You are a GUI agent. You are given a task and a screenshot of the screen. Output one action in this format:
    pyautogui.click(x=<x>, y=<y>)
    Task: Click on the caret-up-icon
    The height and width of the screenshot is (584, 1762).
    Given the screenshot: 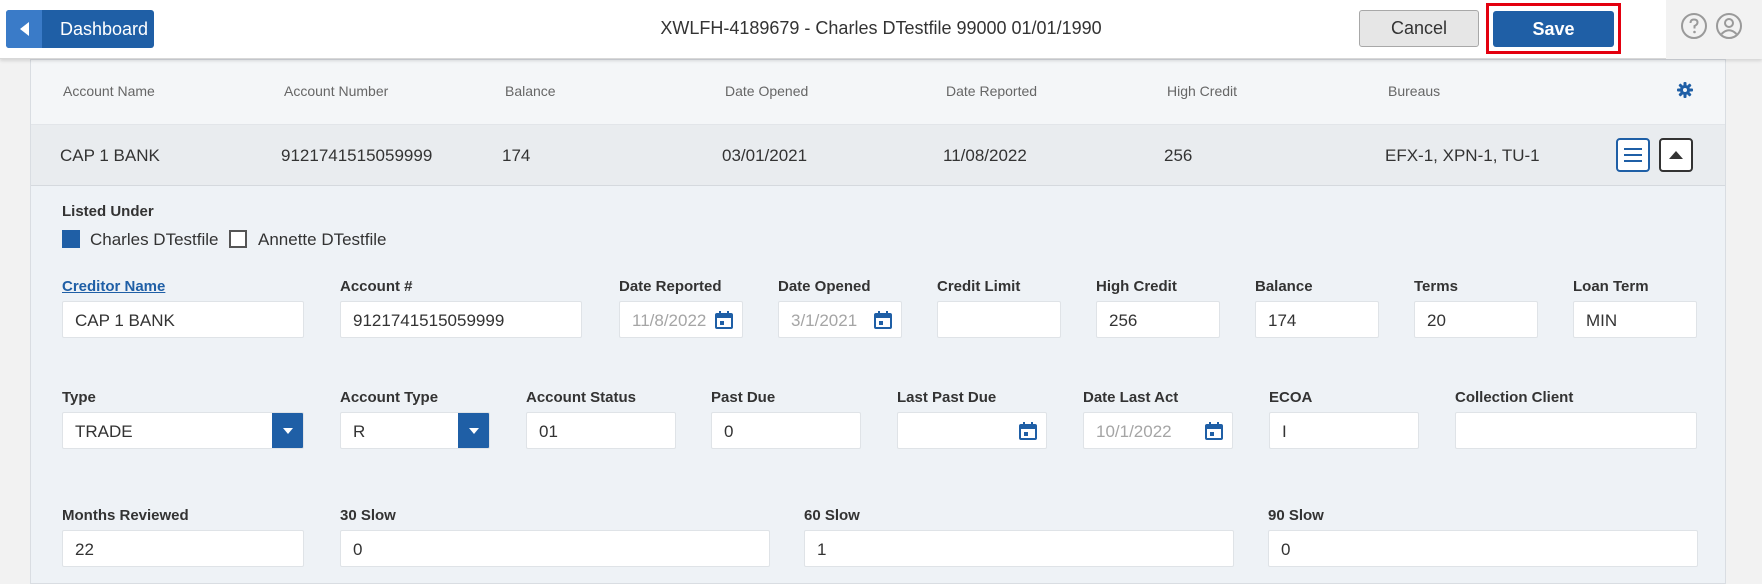 What is the action you would take?
    pyautogui.click(x=1676, y=155)
    